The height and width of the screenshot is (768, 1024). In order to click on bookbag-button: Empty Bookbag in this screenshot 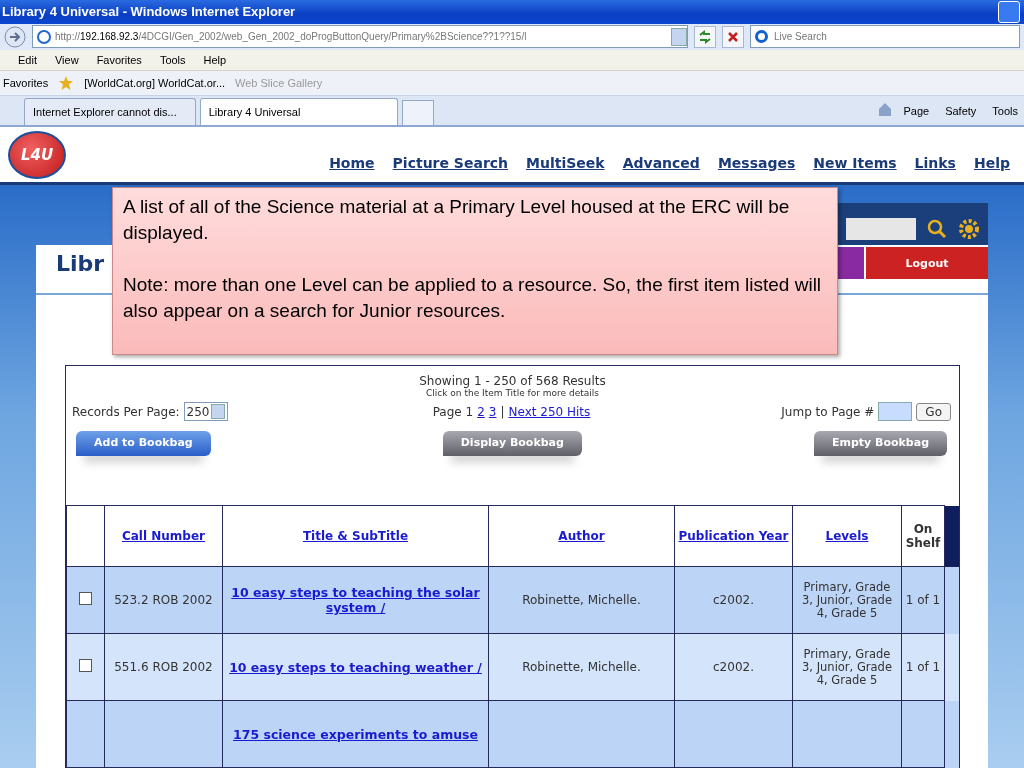, I will do `click(880, 443)`.